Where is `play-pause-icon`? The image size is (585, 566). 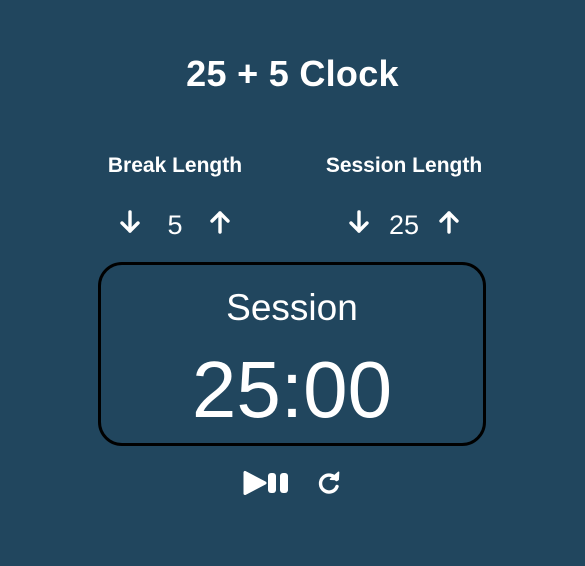 play-pause-icon is located at coordinates (265, 483).